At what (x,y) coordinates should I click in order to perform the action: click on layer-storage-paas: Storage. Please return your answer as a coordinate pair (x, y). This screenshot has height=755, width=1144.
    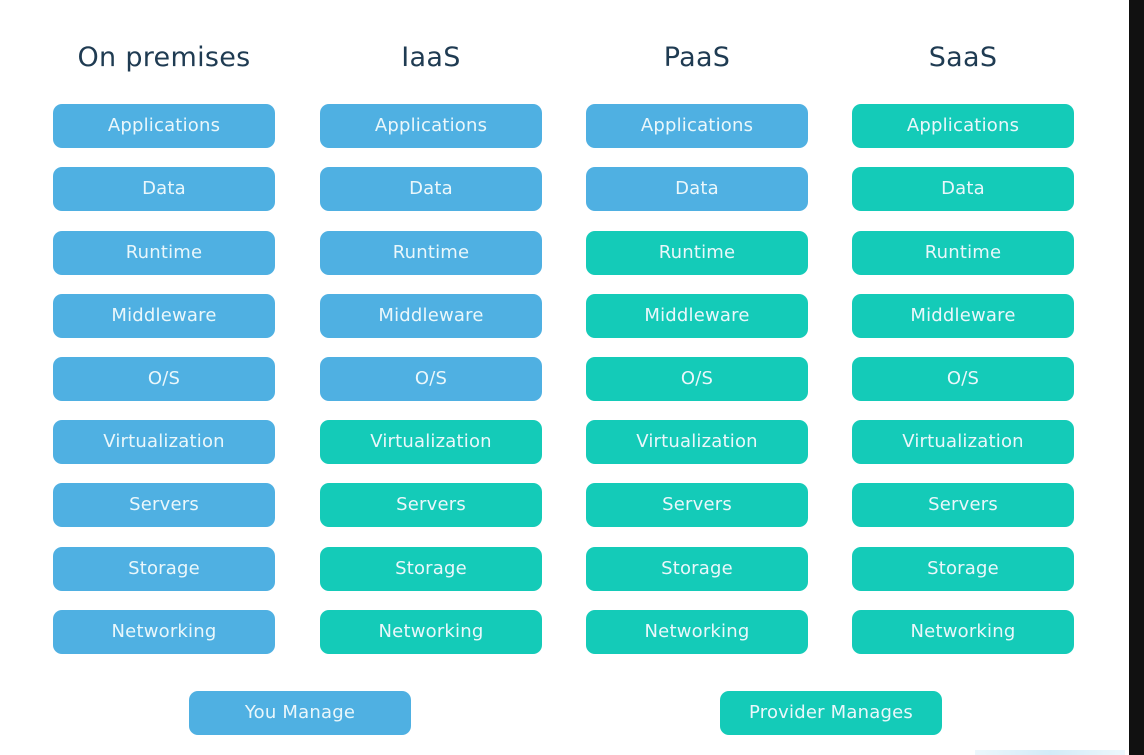
    Looking at the image, I should click on (697, 569).